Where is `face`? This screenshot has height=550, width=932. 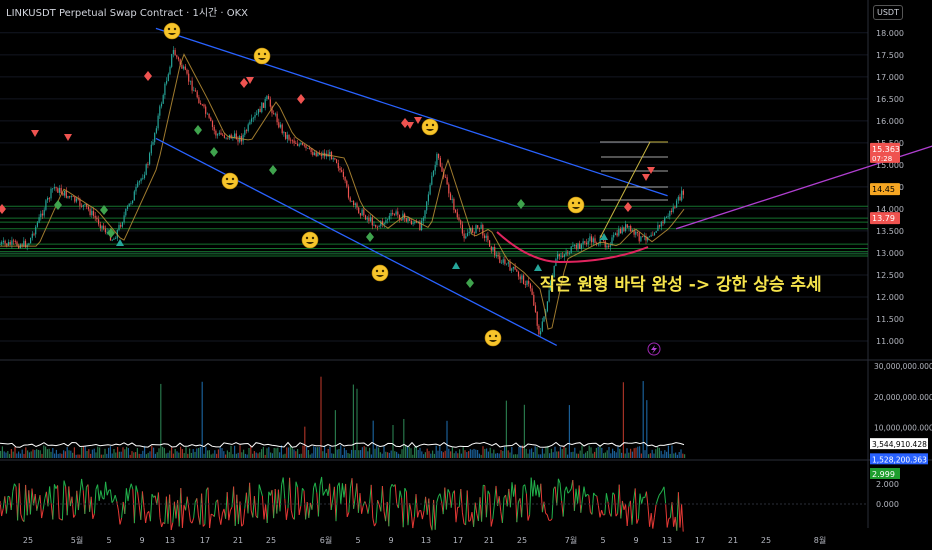
face is located at coordinates (230, 181).